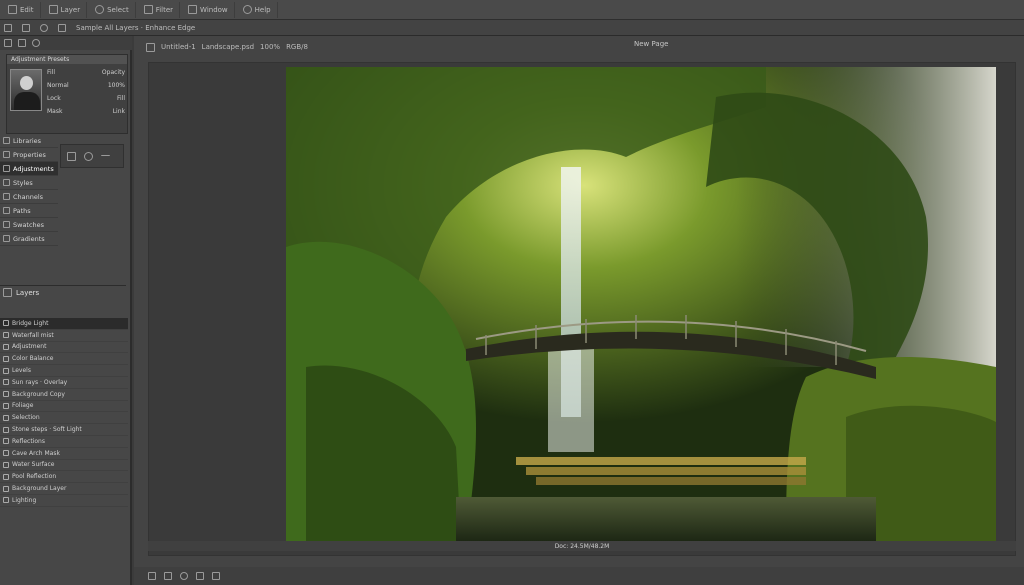 Image resolution: width=1024 pixels, height=585 pixels. What do you see at coordinates (86, 99) in the screenshot?
I see `preset-row: Lock Fill` at bounding box center [86, 99].